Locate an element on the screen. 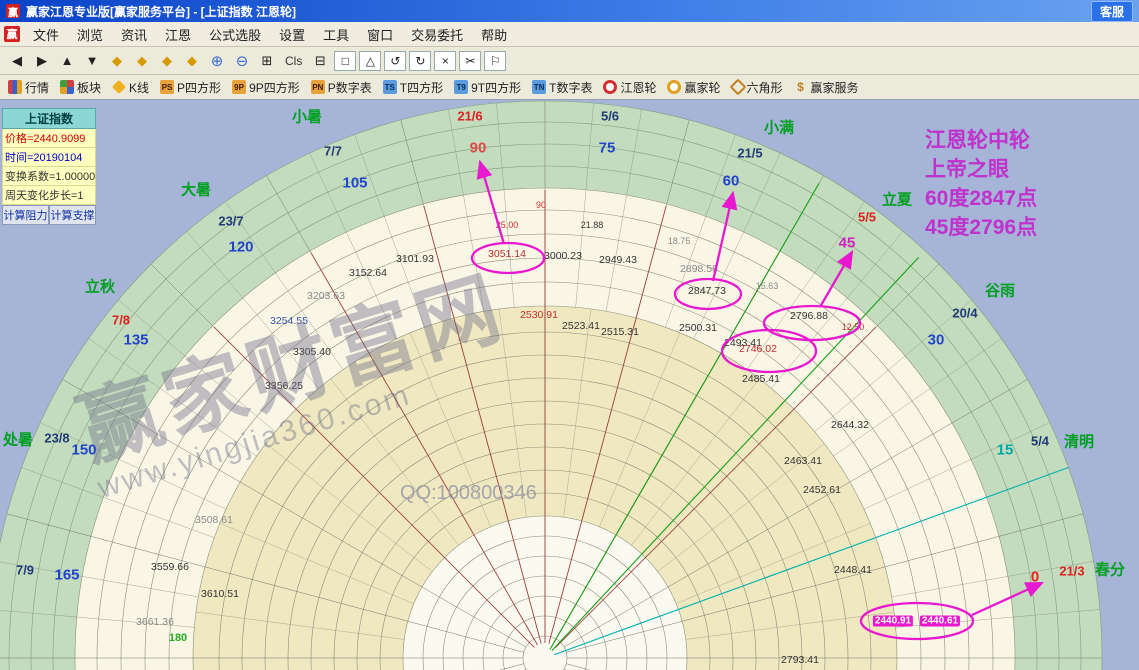  quote-icon is located at coordinates (15, 87).